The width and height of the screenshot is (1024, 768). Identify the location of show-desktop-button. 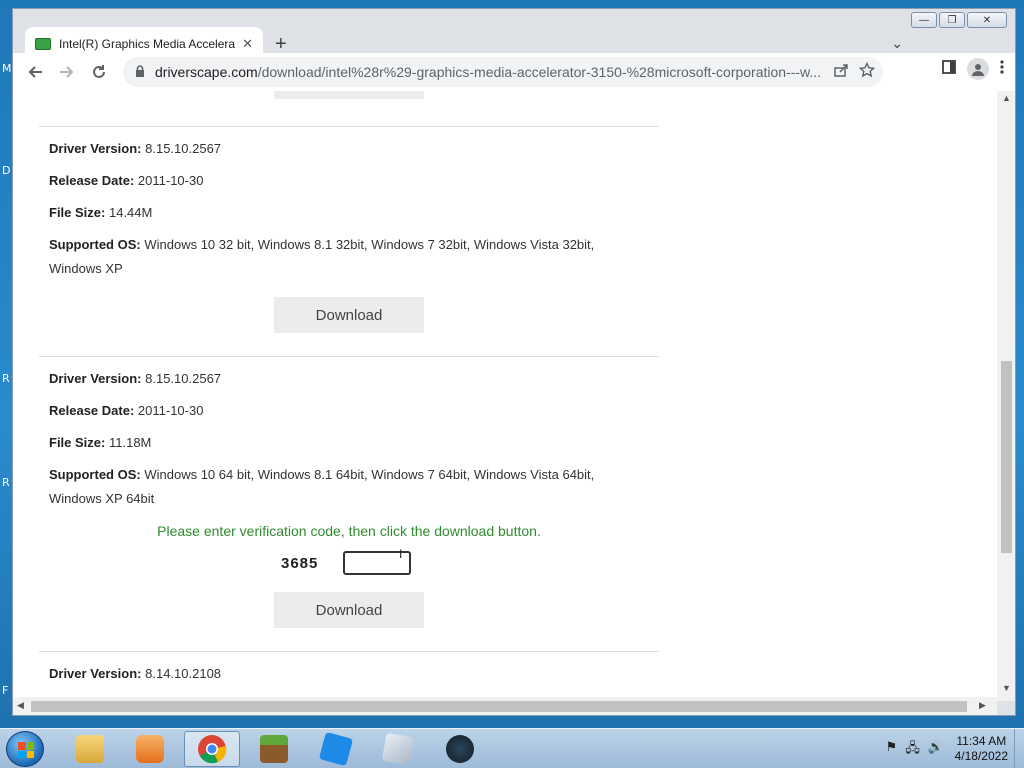
(1019, 748).